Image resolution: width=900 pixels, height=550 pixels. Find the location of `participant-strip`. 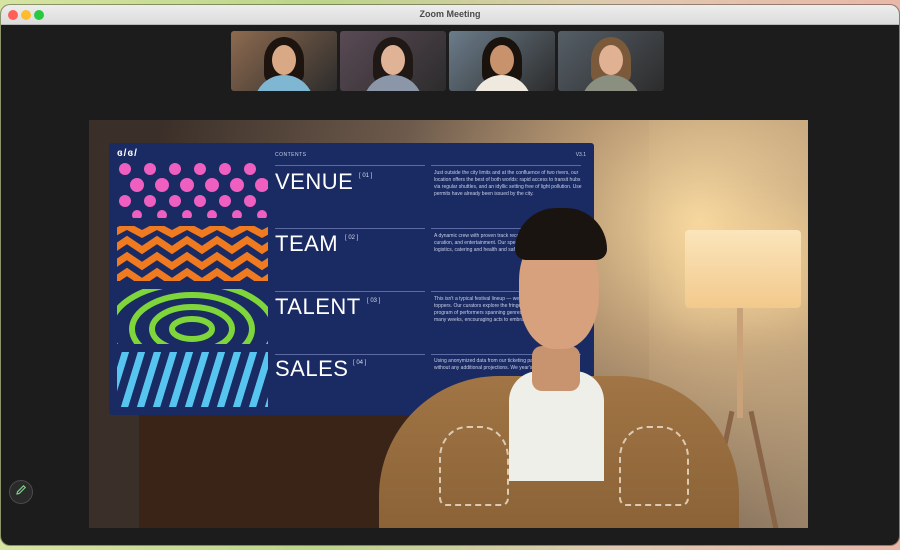

participant-strip is located at coordinates (448, 61).